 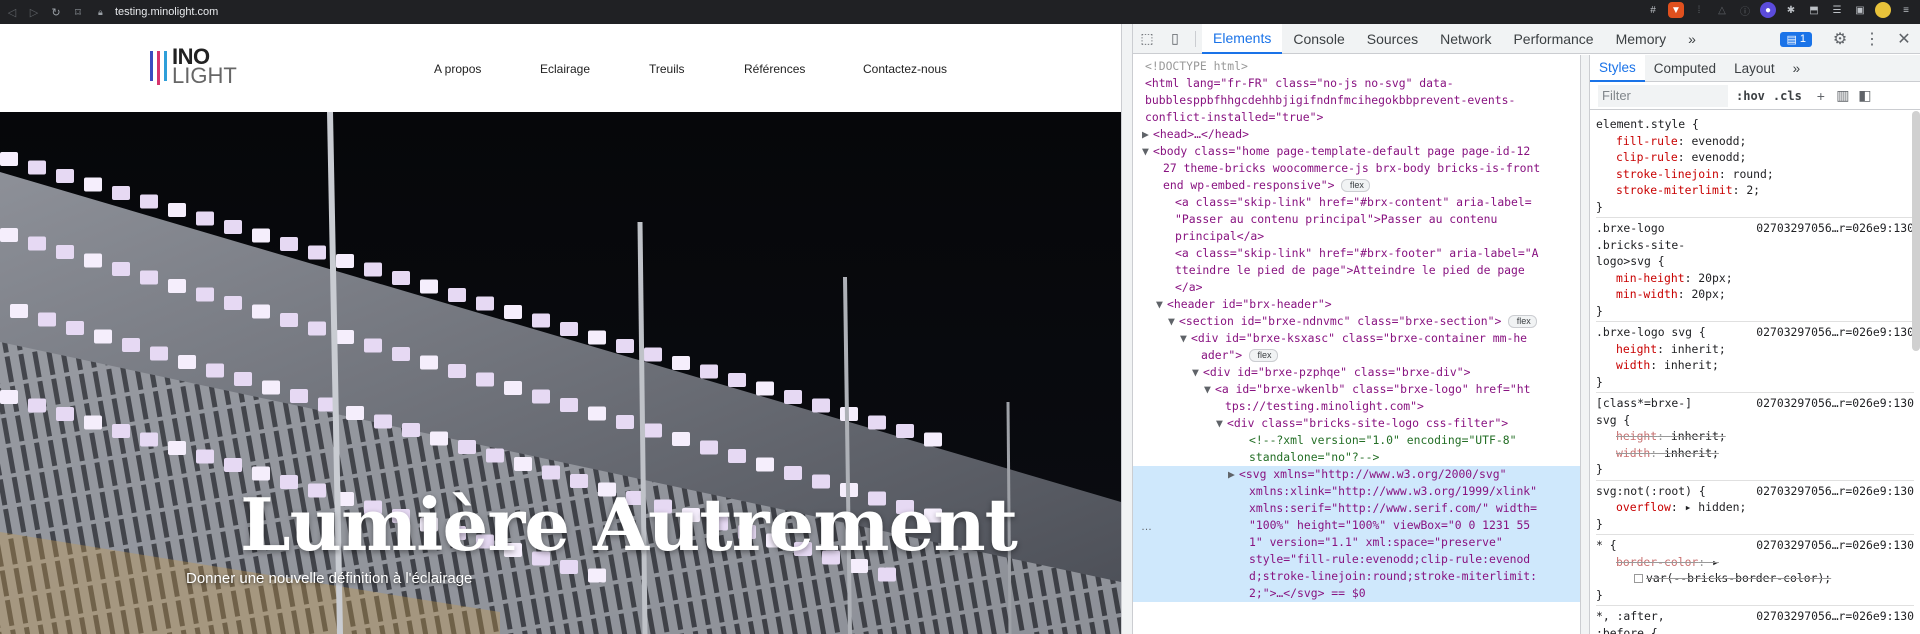 What do you see at coordinates (1356, 372) in the screenshot?
I see `dom-line: ▼ <div id="brxe-pzphqe" class="brxe-div">` at bounding box center [1356, 372].